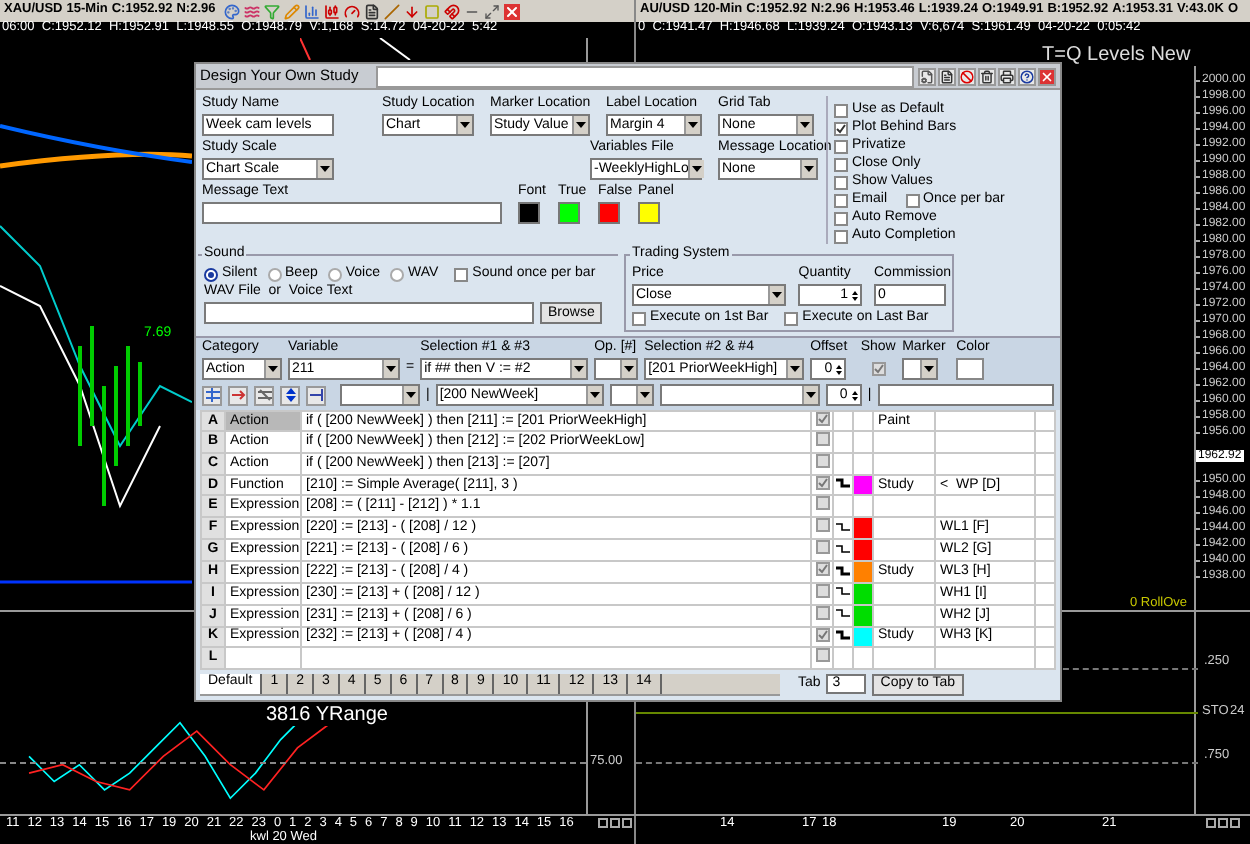  I want to click on bar-chart-icon, so click(311, 11).